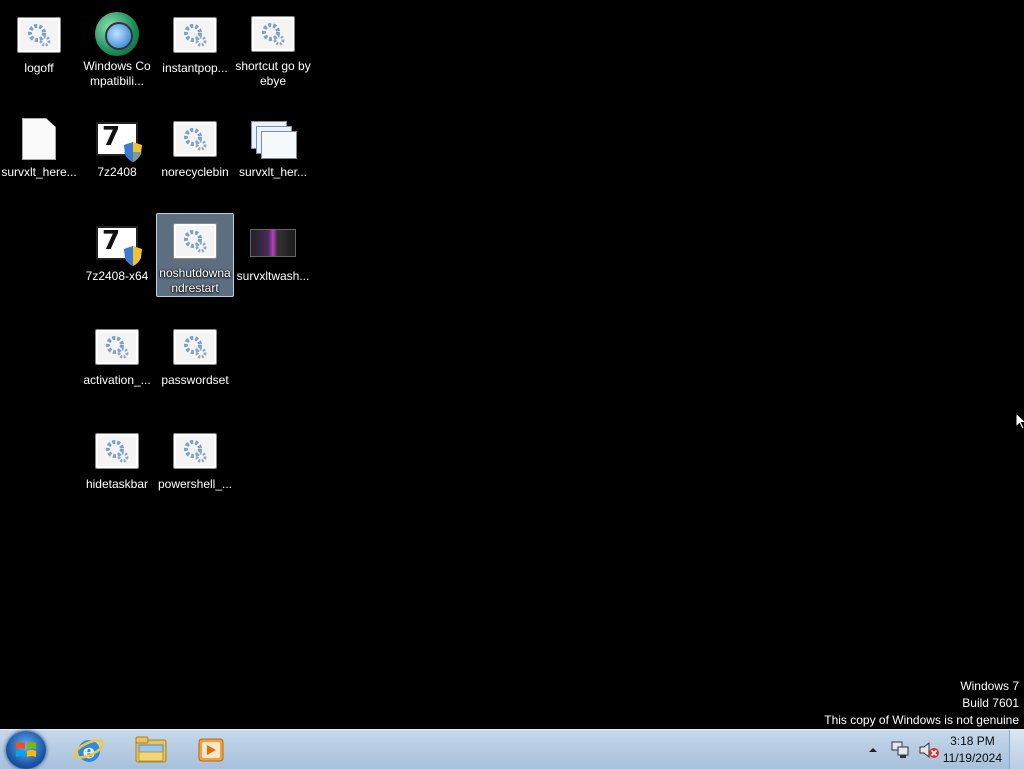 The width and height of the screenshot is (1024, 769). I want to click on window-stack-icon, so click(273, 139).